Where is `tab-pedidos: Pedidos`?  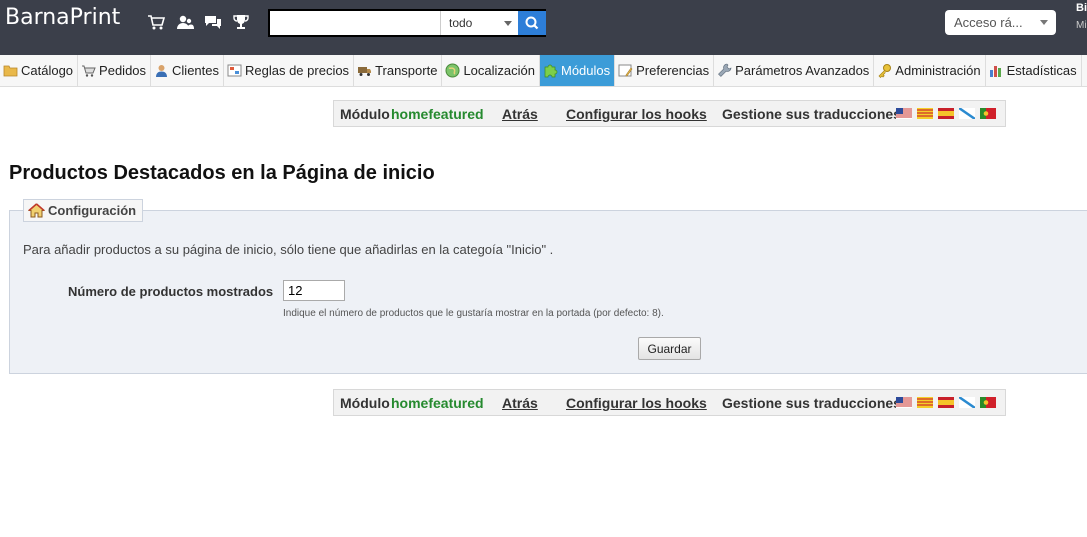 tab-pedidos: Pedidos is located at coordinates (115, 70).